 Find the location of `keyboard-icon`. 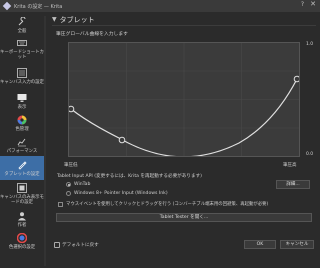

keyboard-icon is located at coordinates (22, 43).